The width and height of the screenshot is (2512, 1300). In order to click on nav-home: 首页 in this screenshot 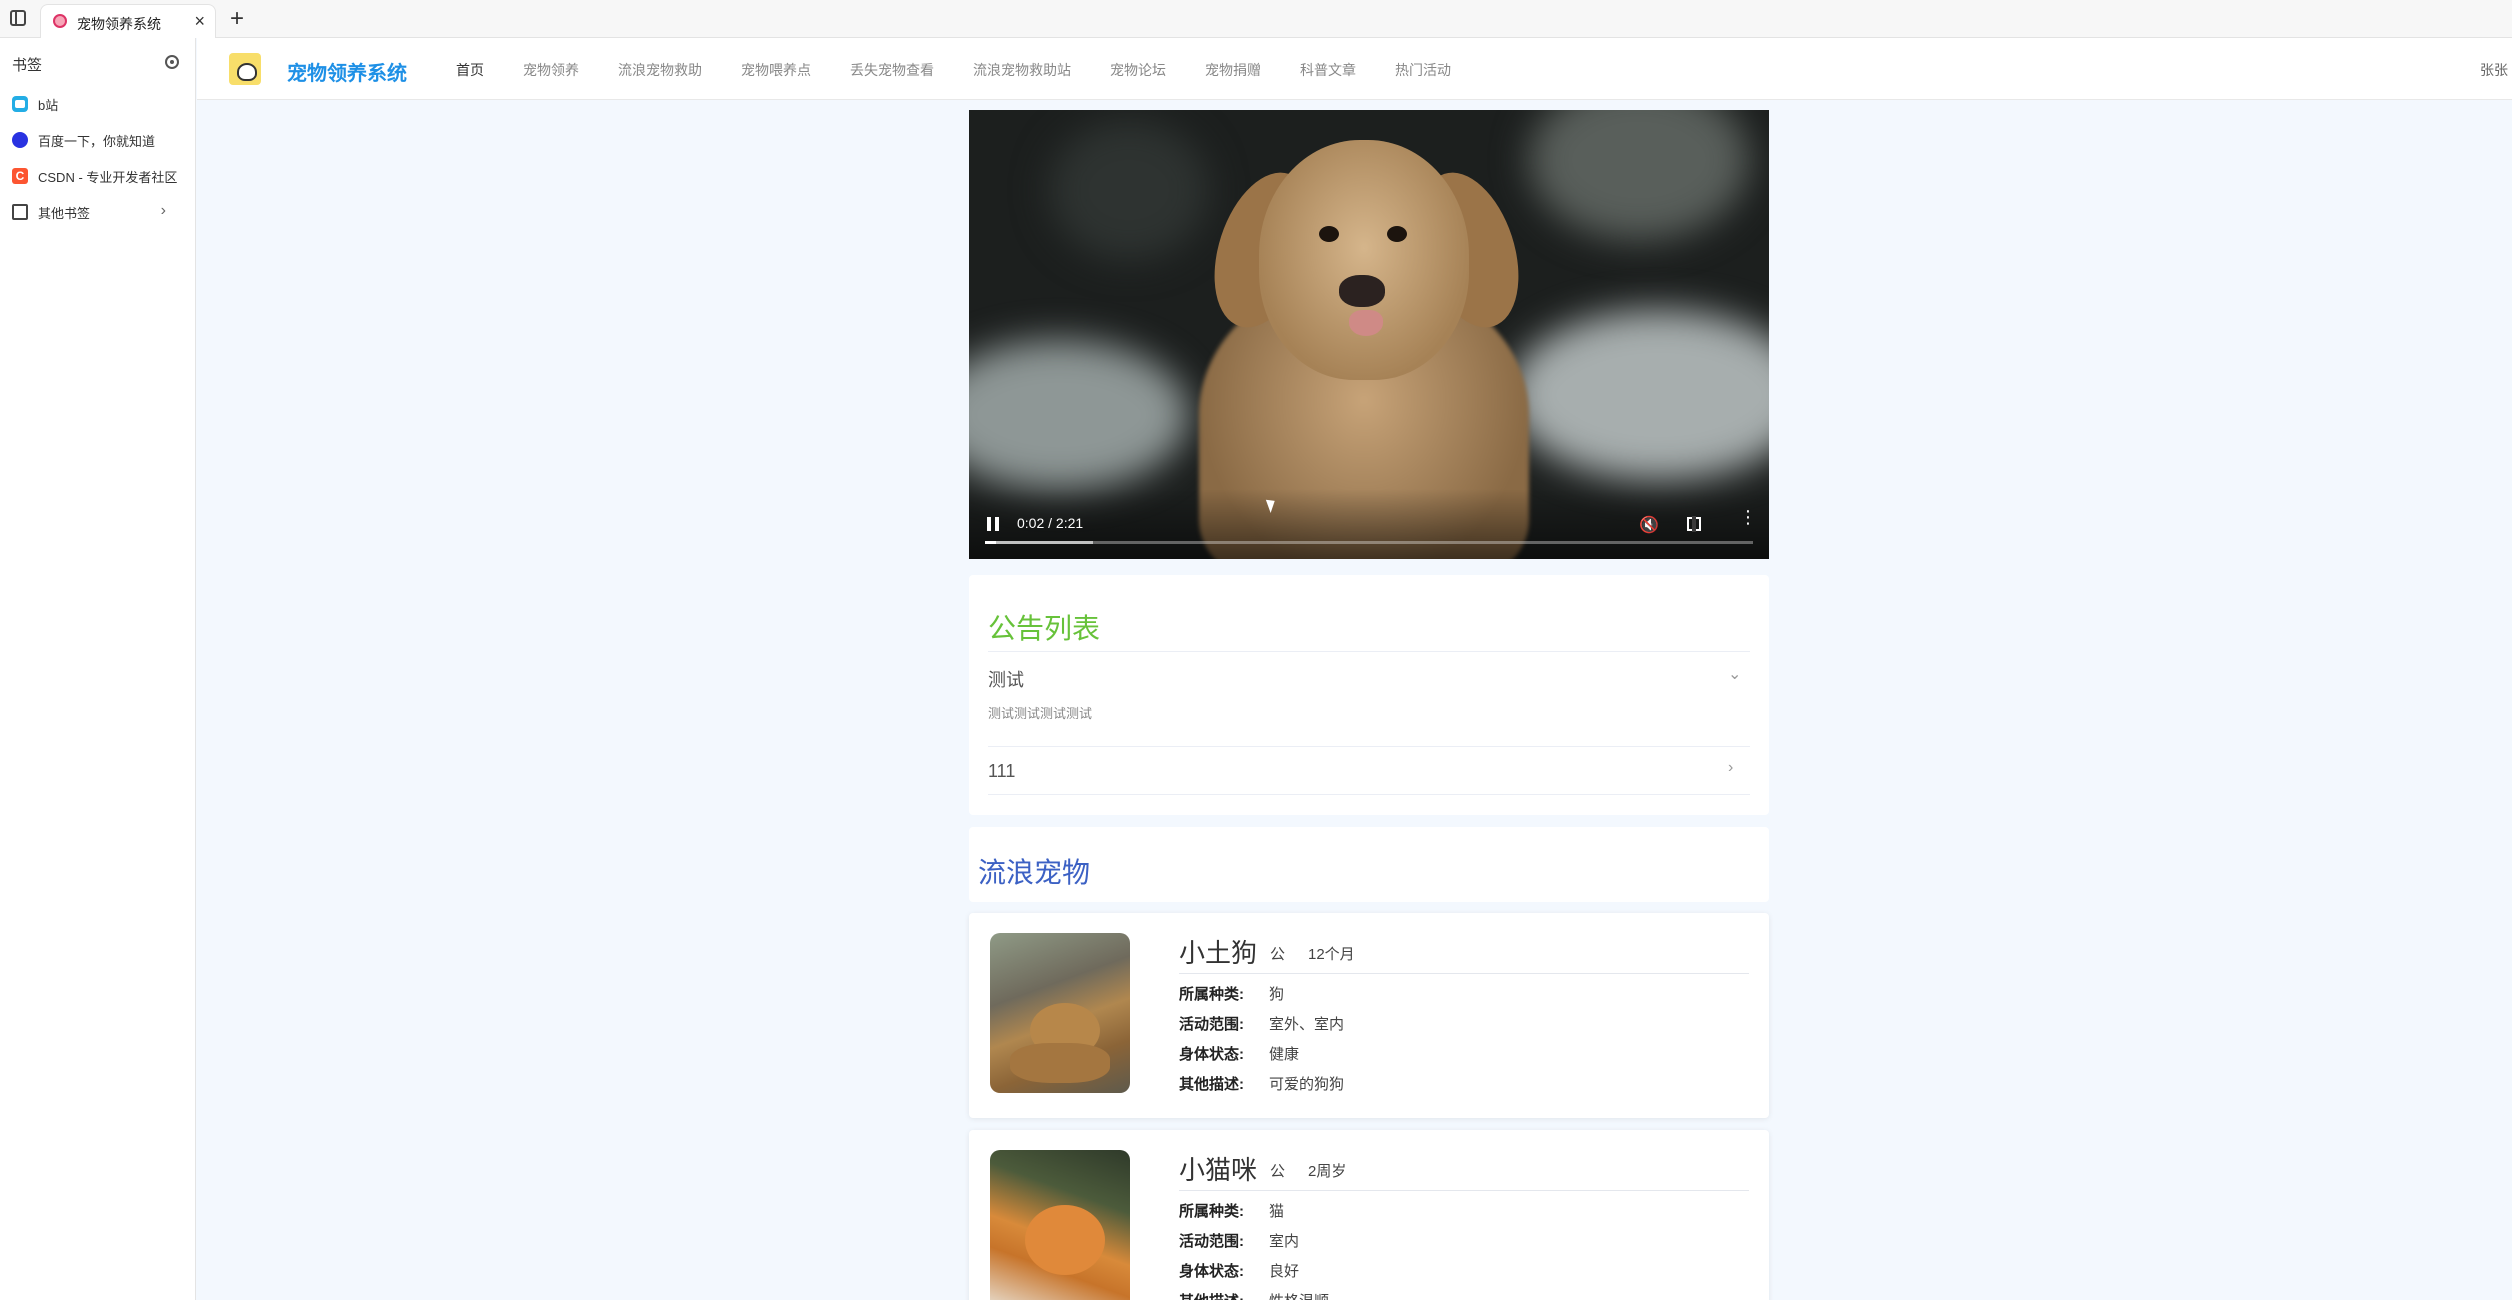, I will do `click(470, 70)`.